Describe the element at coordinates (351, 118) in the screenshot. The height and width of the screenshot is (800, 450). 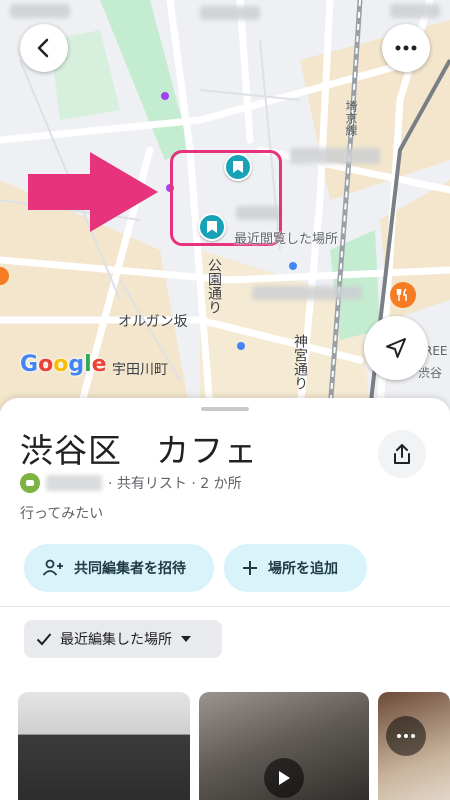
I see `map-label-saikyo-line: 埼京線` at that location.